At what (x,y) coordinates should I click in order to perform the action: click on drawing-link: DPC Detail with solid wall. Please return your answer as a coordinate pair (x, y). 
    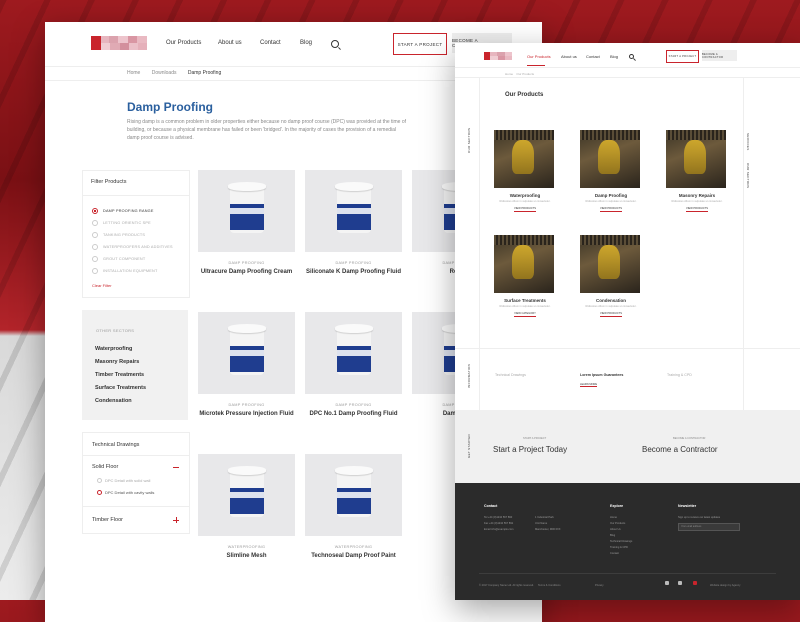
    Looking at the image, I should click on (123, 481).